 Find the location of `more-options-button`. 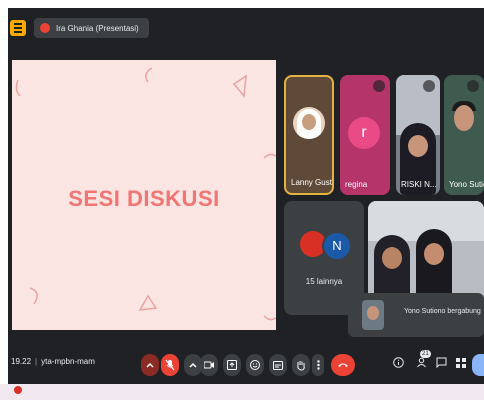

more-options-button is located at coordinates (318, 365).